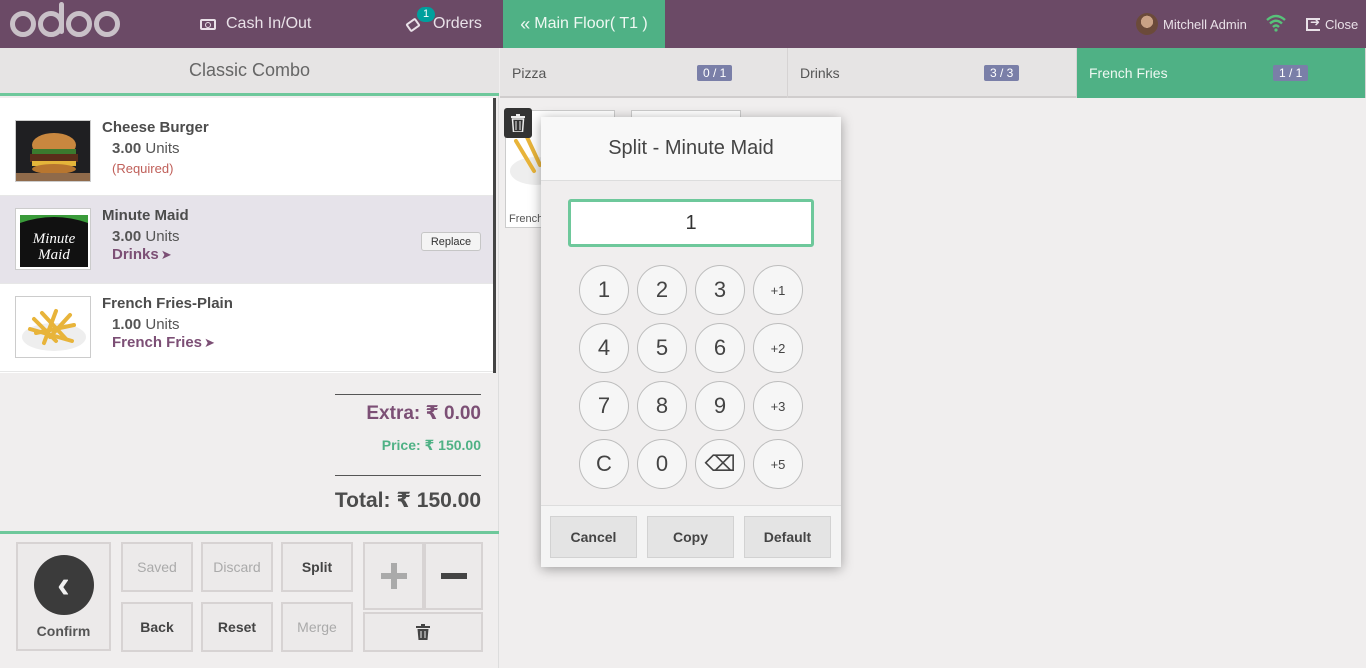 The height and width of the screenshot is (668, 1366). What do you see at coordinates (644, 73) in the screenshot?
I see `tab-pizza: Pizza 0 / 1` at bounding box center [644, 73].